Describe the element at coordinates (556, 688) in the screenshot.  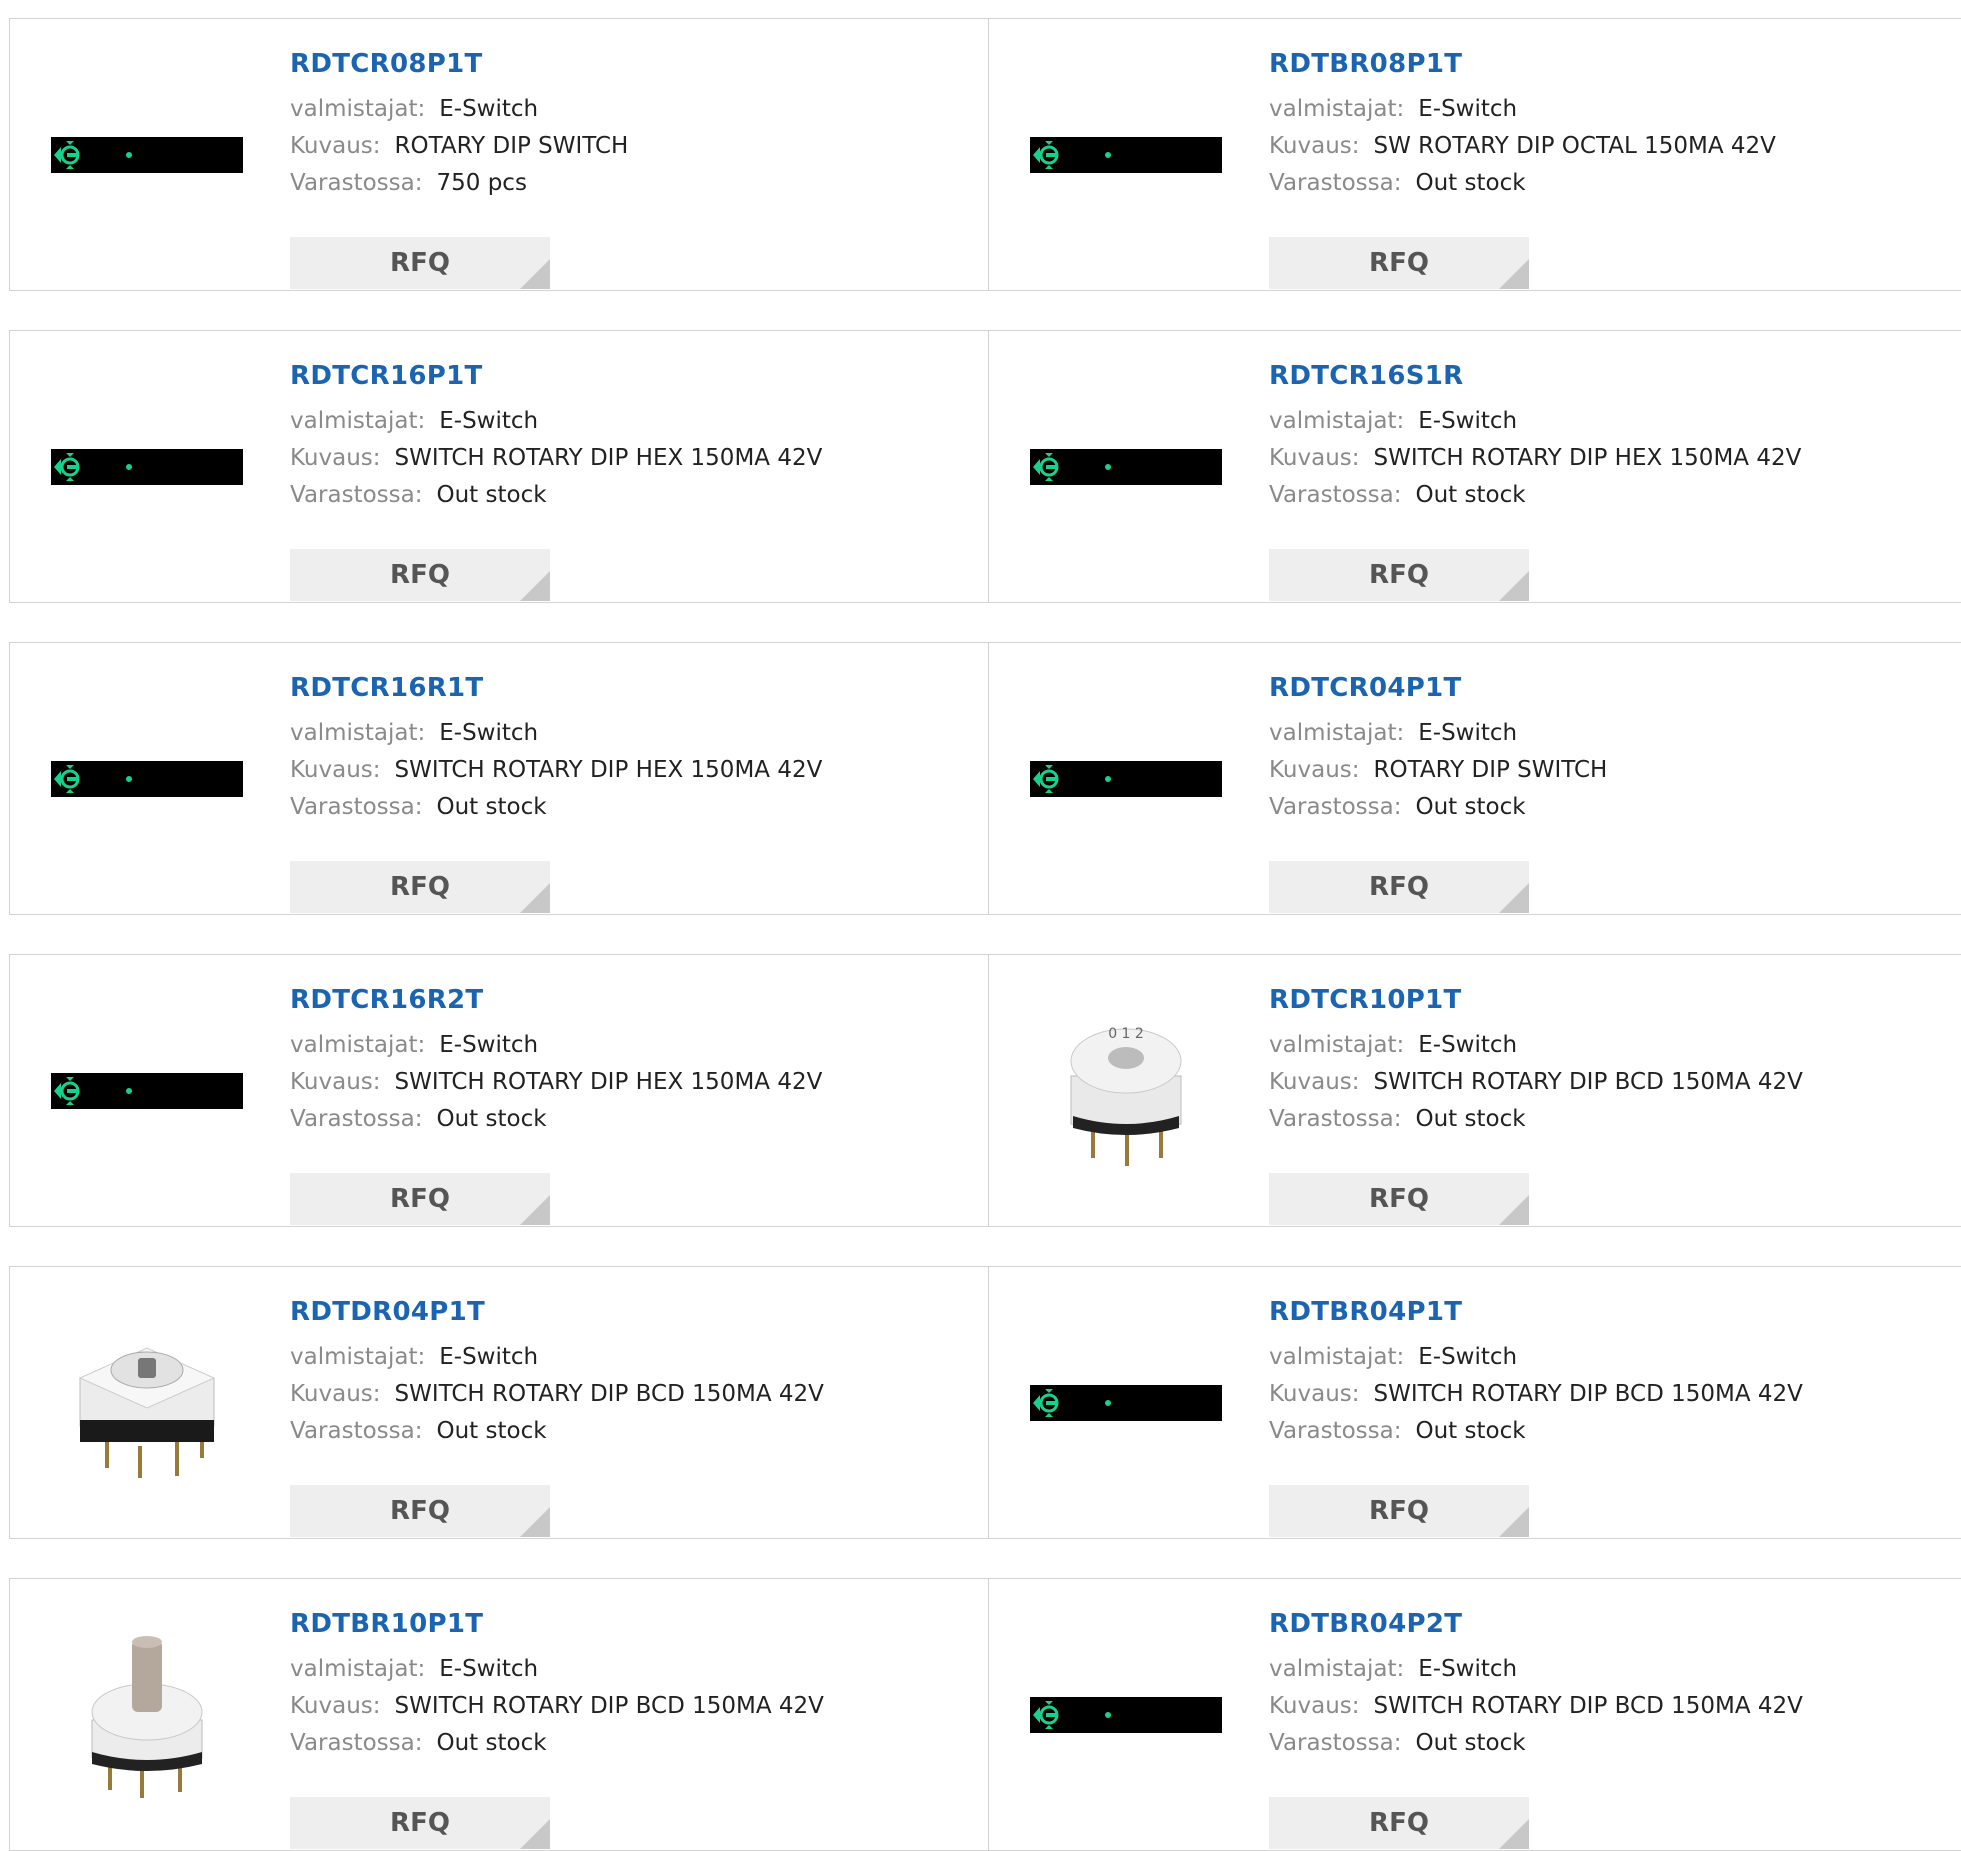
I see `part-number-link: RDTCR16R1T` at that location.